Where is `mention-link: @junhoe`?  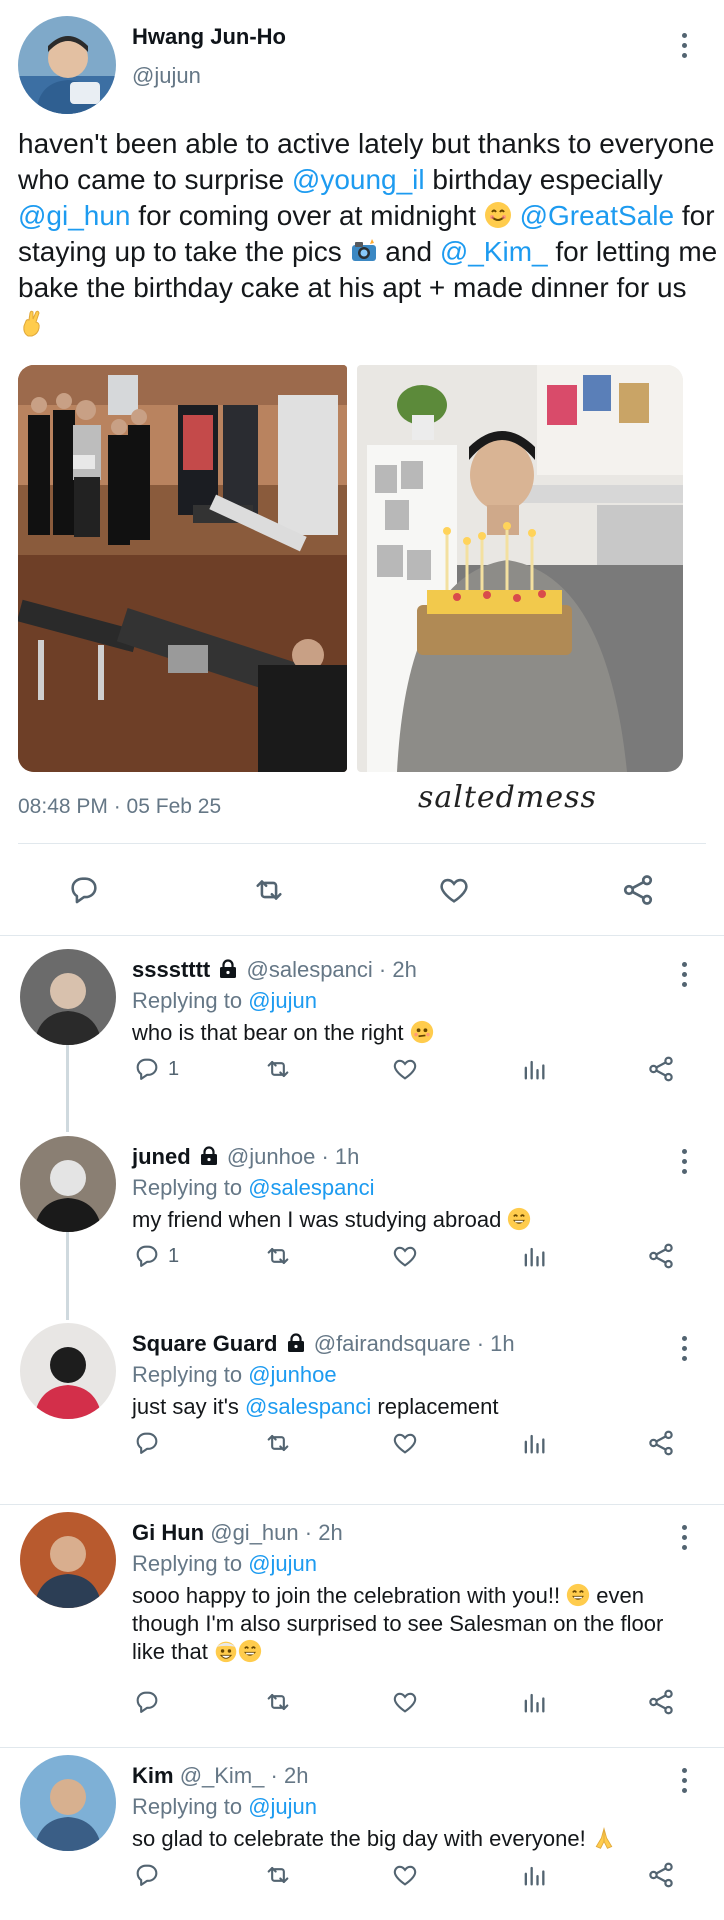 mention-link: @junhoe is located at coordinates (292, 1374).